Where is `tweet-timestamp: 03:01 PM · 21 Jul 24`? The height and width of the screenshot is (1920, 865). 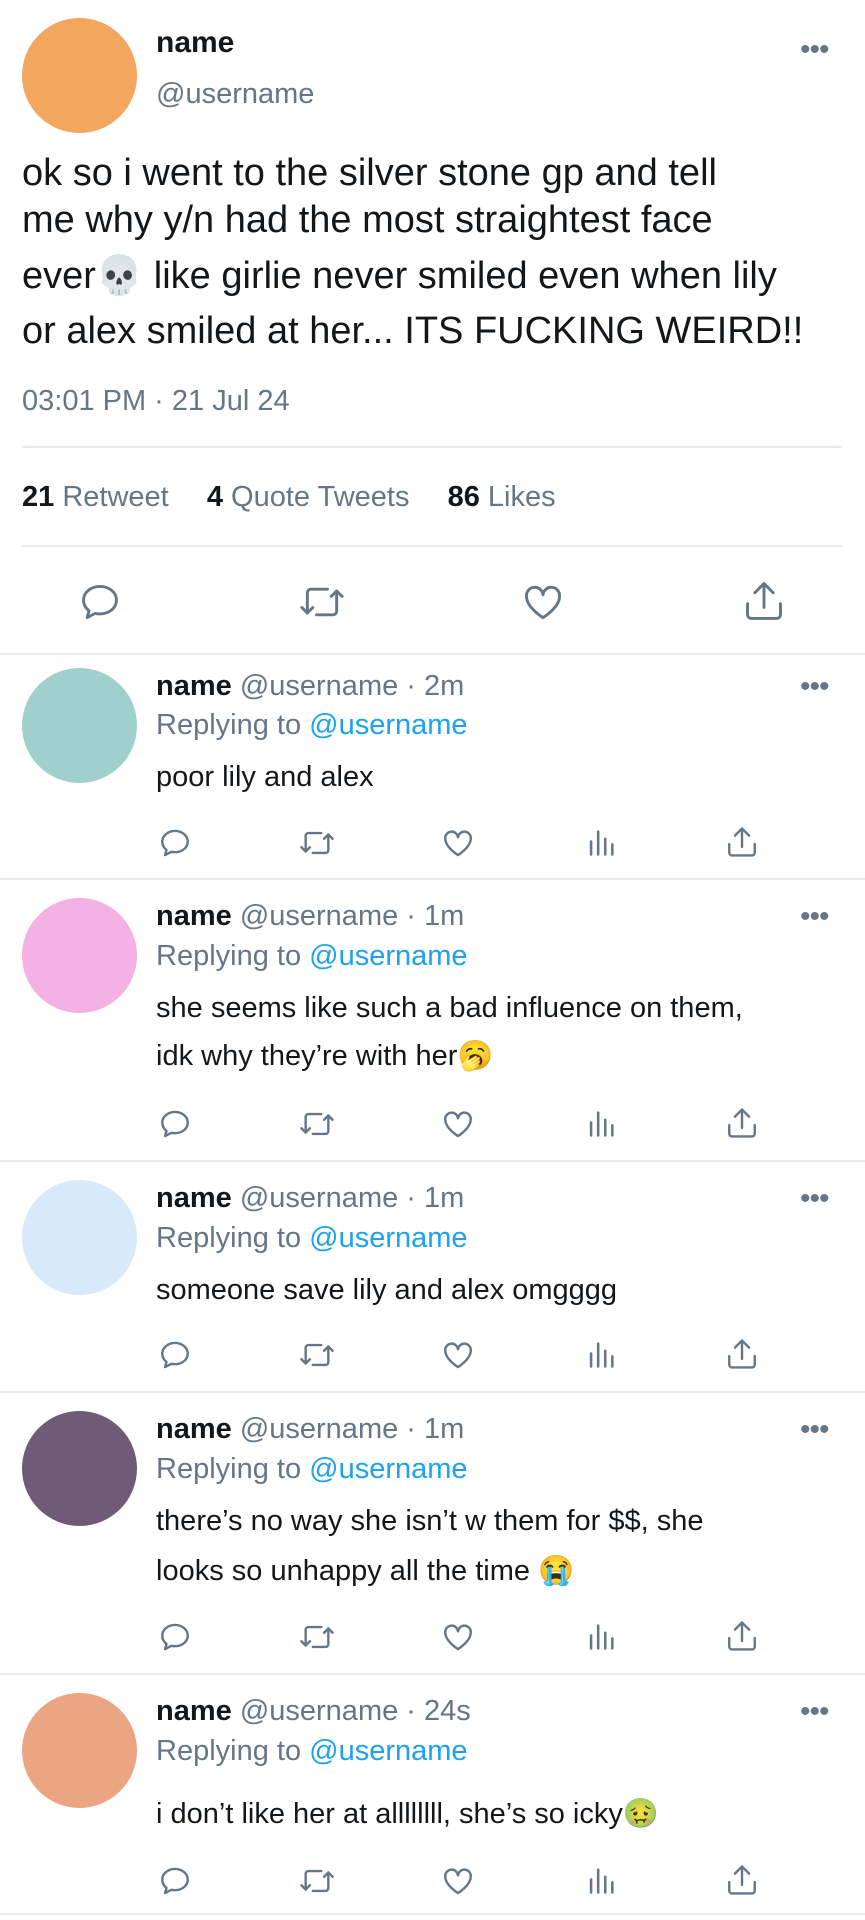
tweet-timestamp: 03:01 PM · 21 Jul 24 is located at coordinates (156, 401).